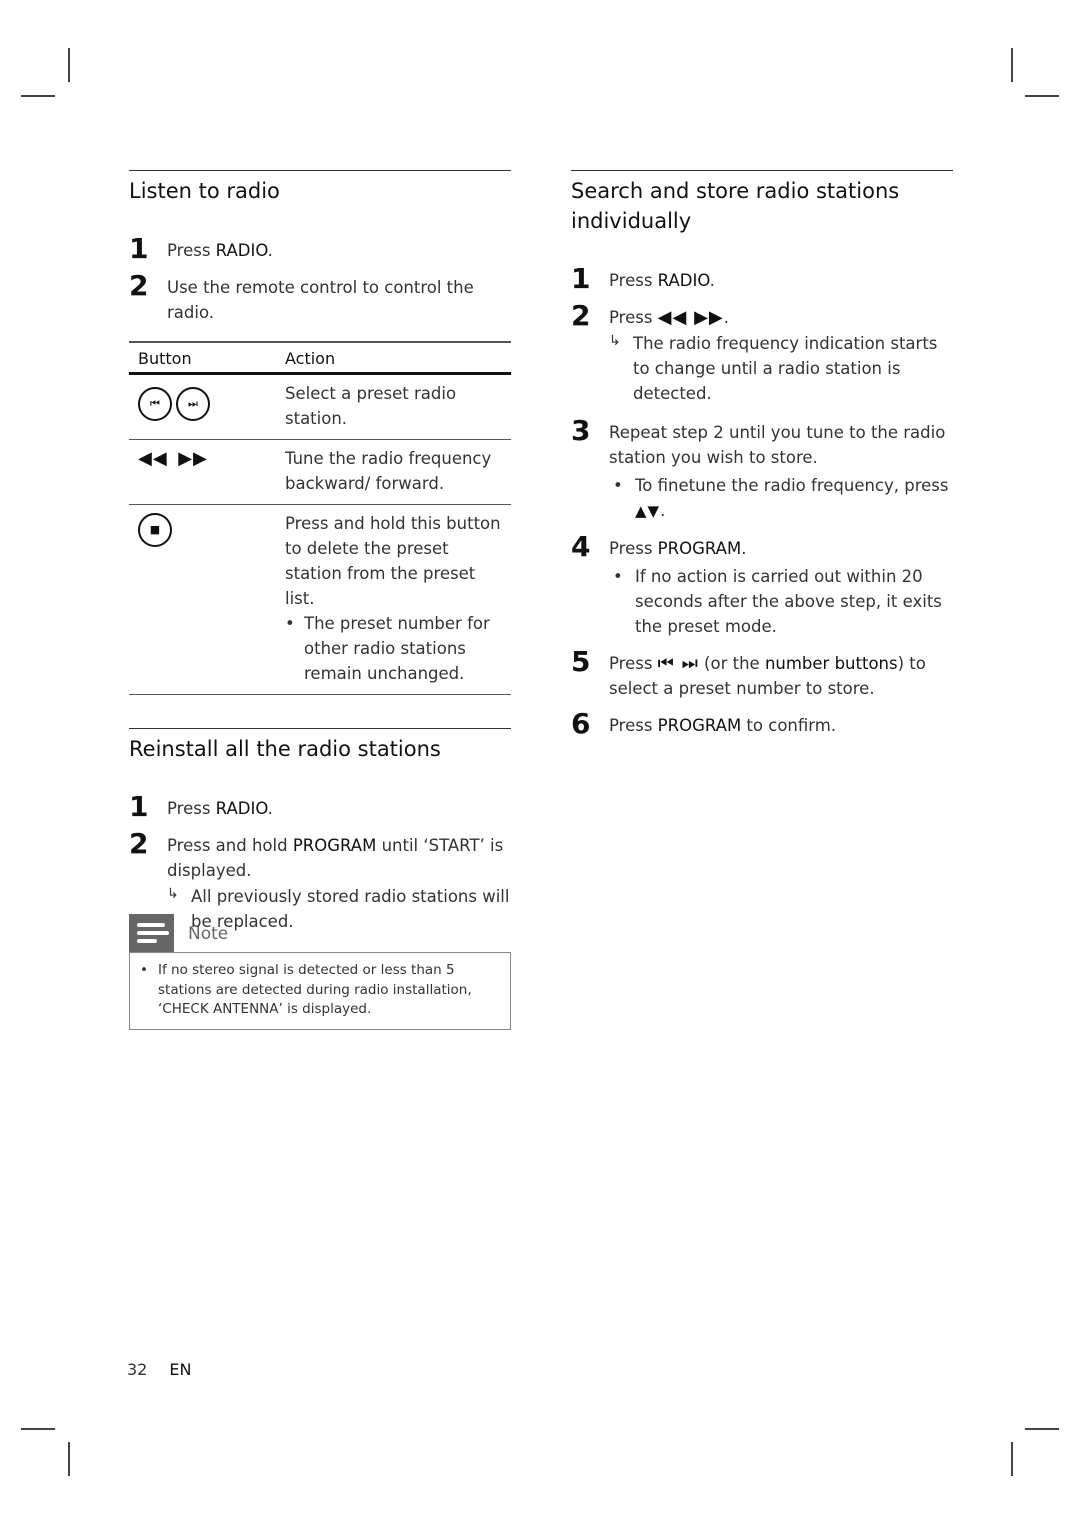 This screenshot has width=1080, height=1524. Describe the element at coordinates (193, 458) in the screenshot. I see `fast-forward-icon: ▶▶` at that location.